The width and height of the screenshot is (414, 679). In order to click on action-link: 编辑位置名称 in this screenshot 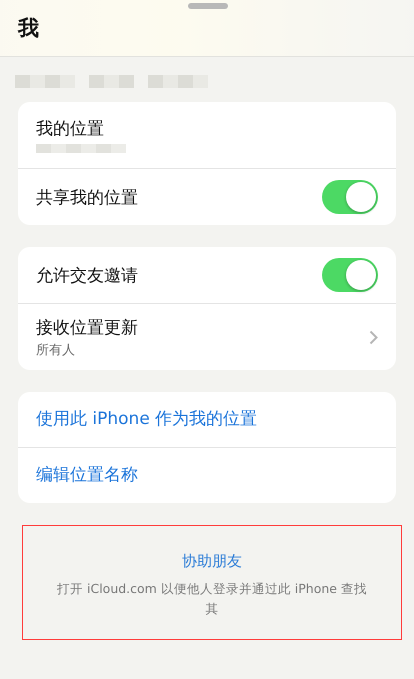, I will do `click(207, 475)`.